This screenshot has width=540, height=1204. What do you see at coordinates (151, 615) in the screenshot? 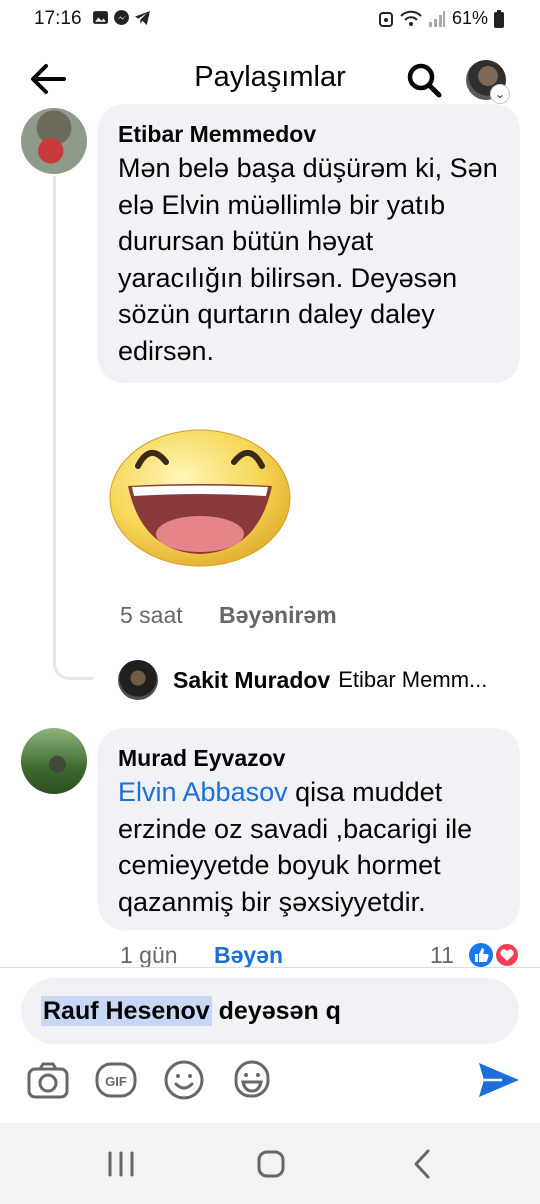
I see `comment-time: 5 saat` at bounding box center [151, 615].